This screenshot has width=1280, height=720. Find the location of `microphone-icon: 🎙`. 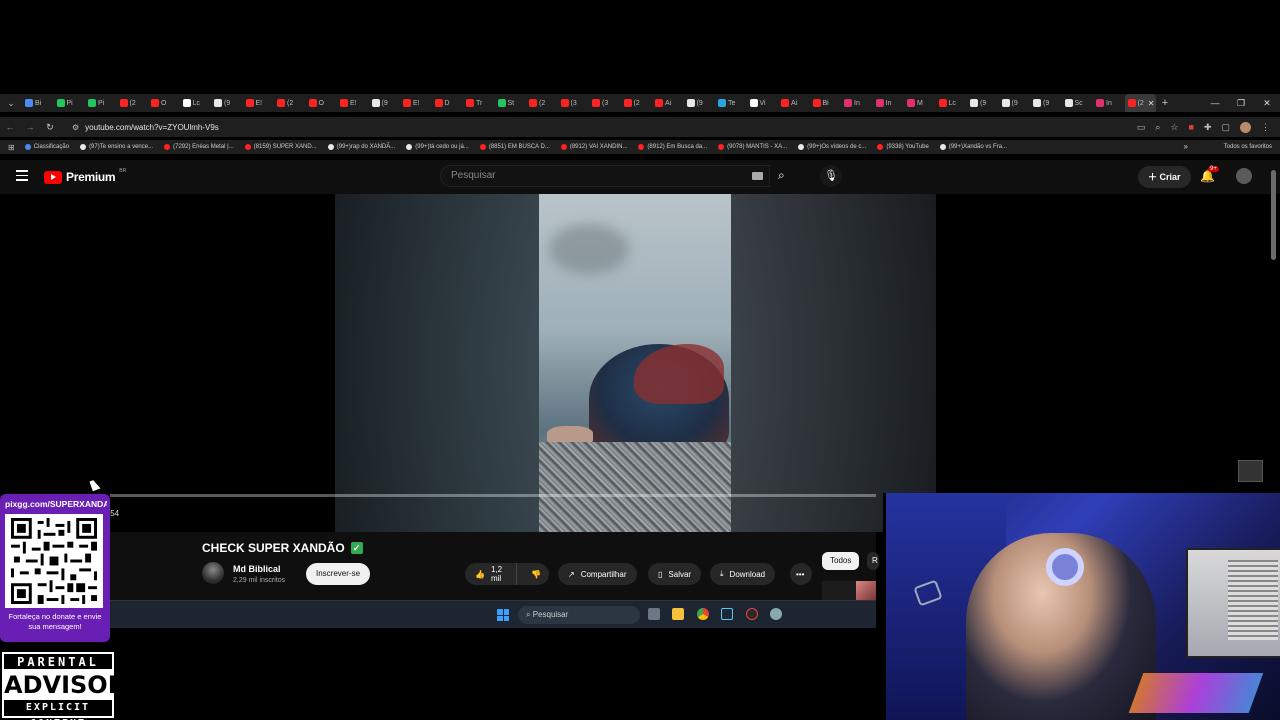

microphone-icon: 🎙 is located at coordinates (831, 176).